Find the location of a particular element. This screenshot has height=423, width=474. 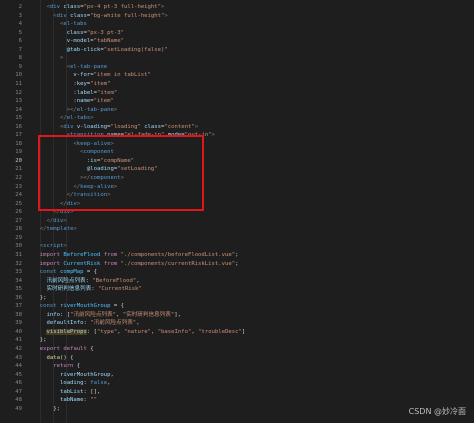

code-text: v-for="item in tabList" is located at coordinates (112, 75).